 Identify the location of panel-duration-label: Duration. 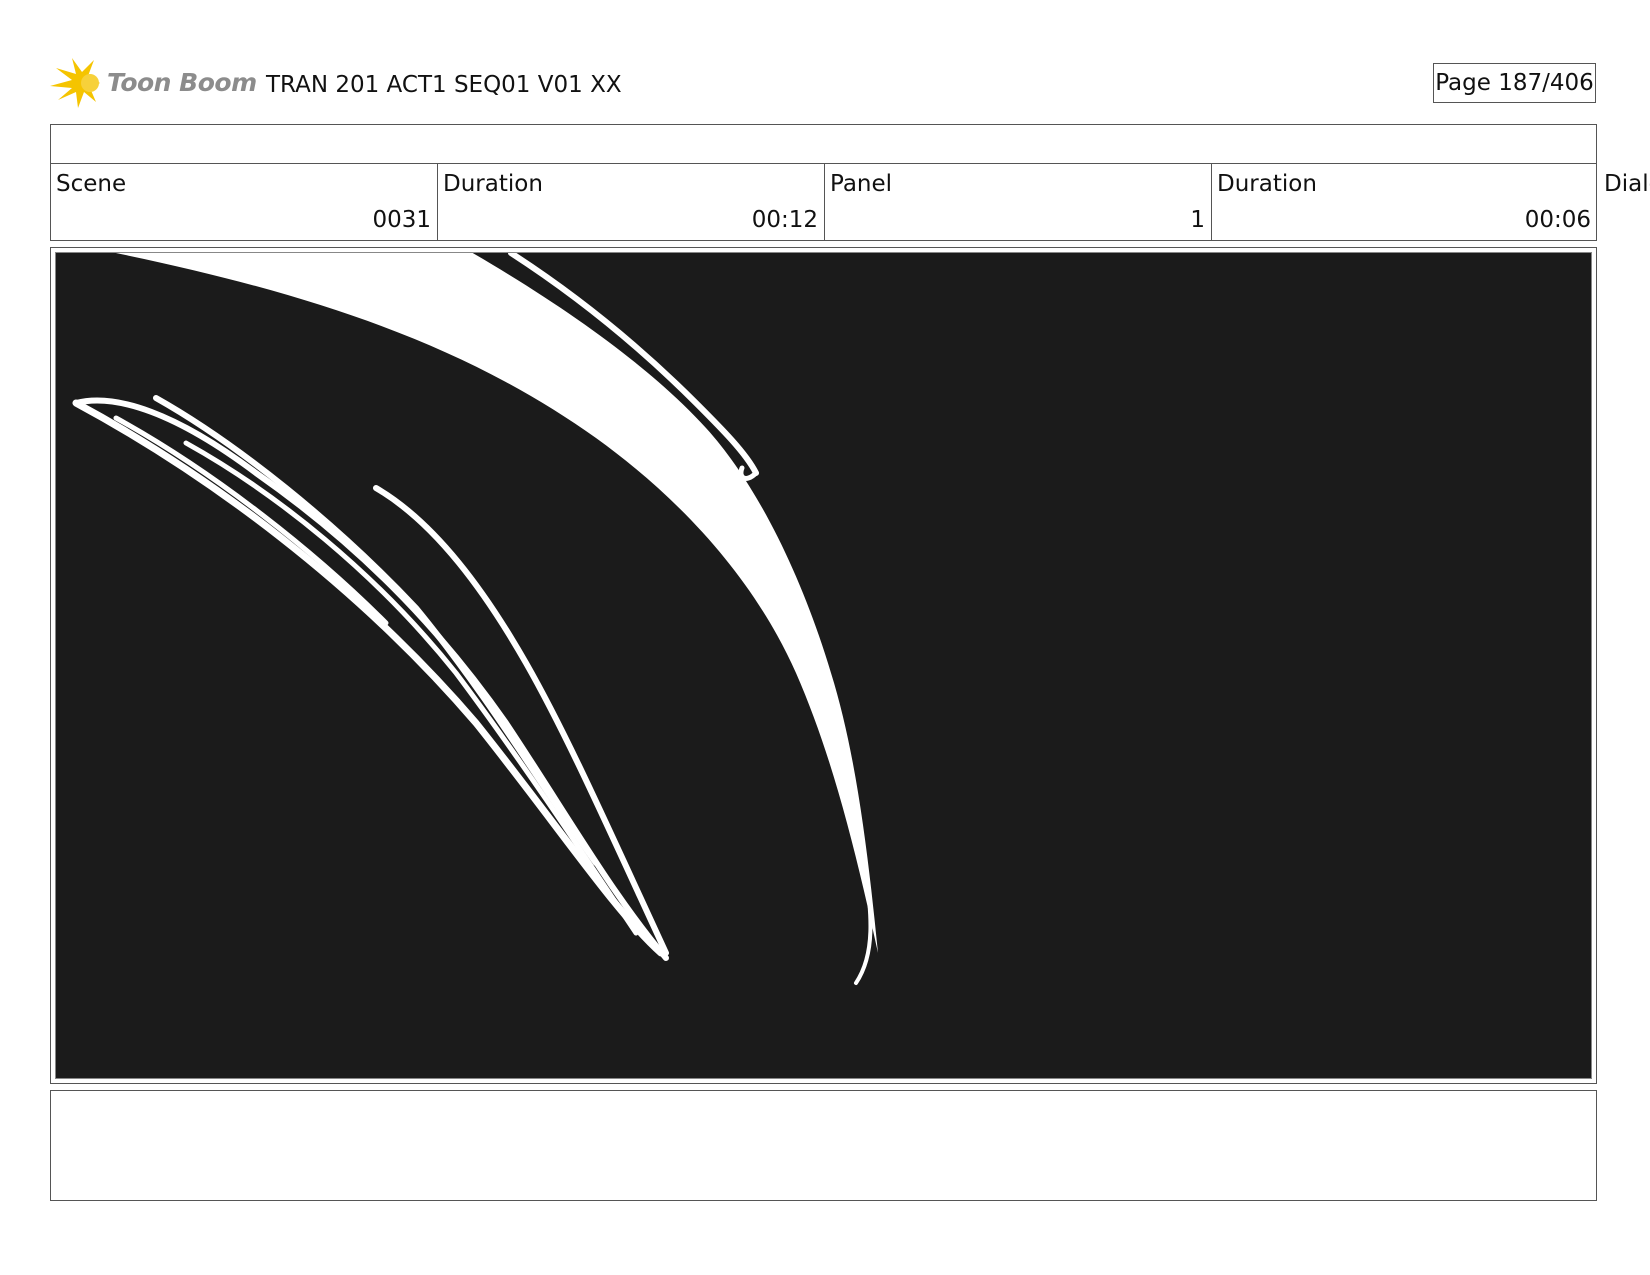
(1267, 184).